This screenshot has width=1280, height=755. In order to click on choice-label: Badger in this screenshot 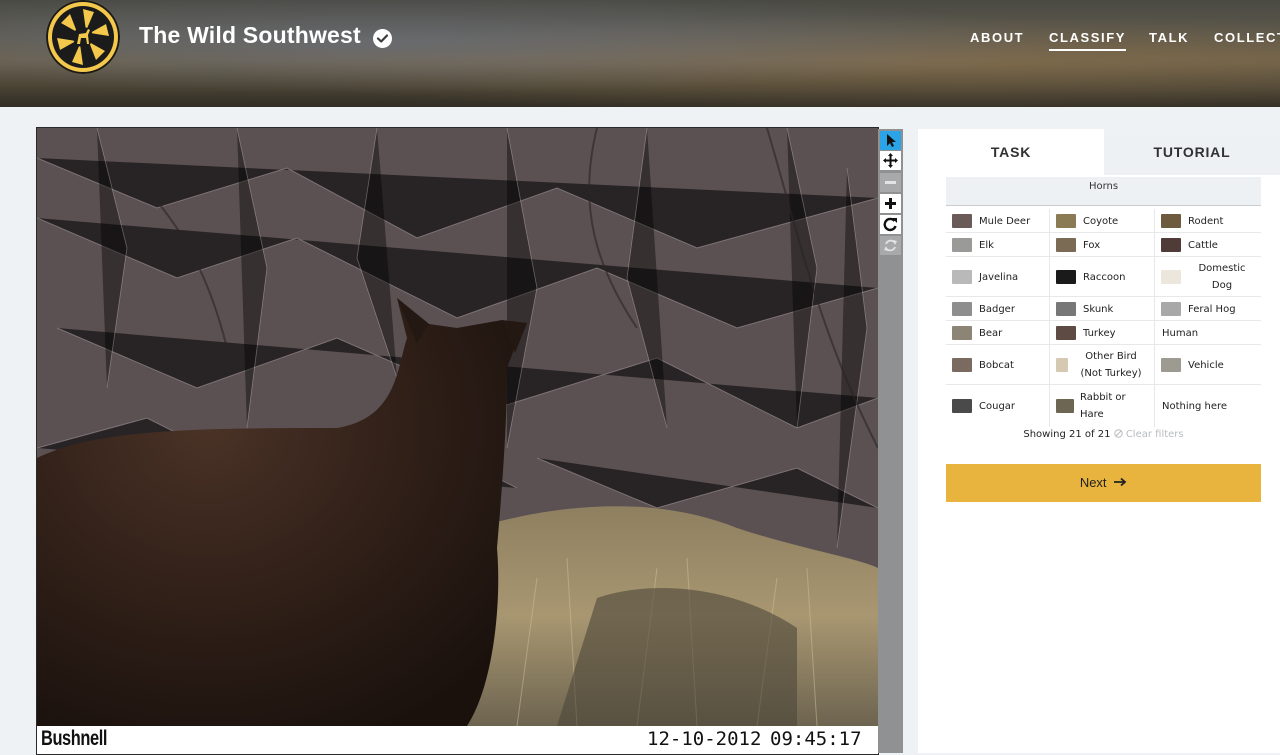, I will do `click(997, 309)`.